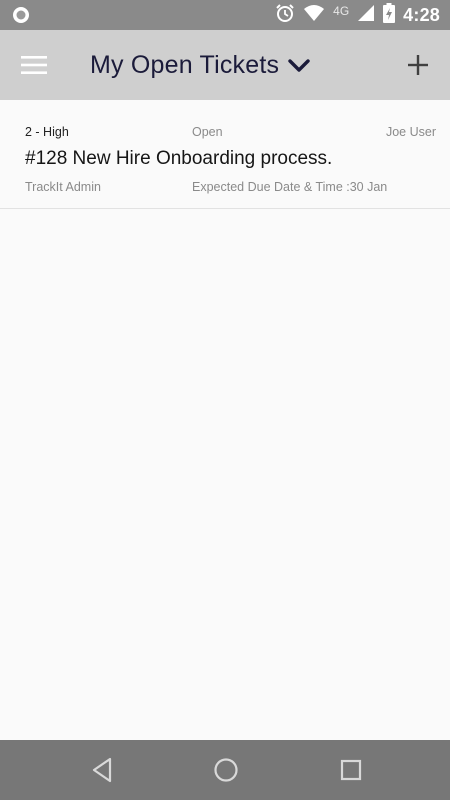 This screenshot has height=800, width=450. Describe the element at coordinates (34, 65) in the screenshot. I see `hamburger-menu-icon` at that location.